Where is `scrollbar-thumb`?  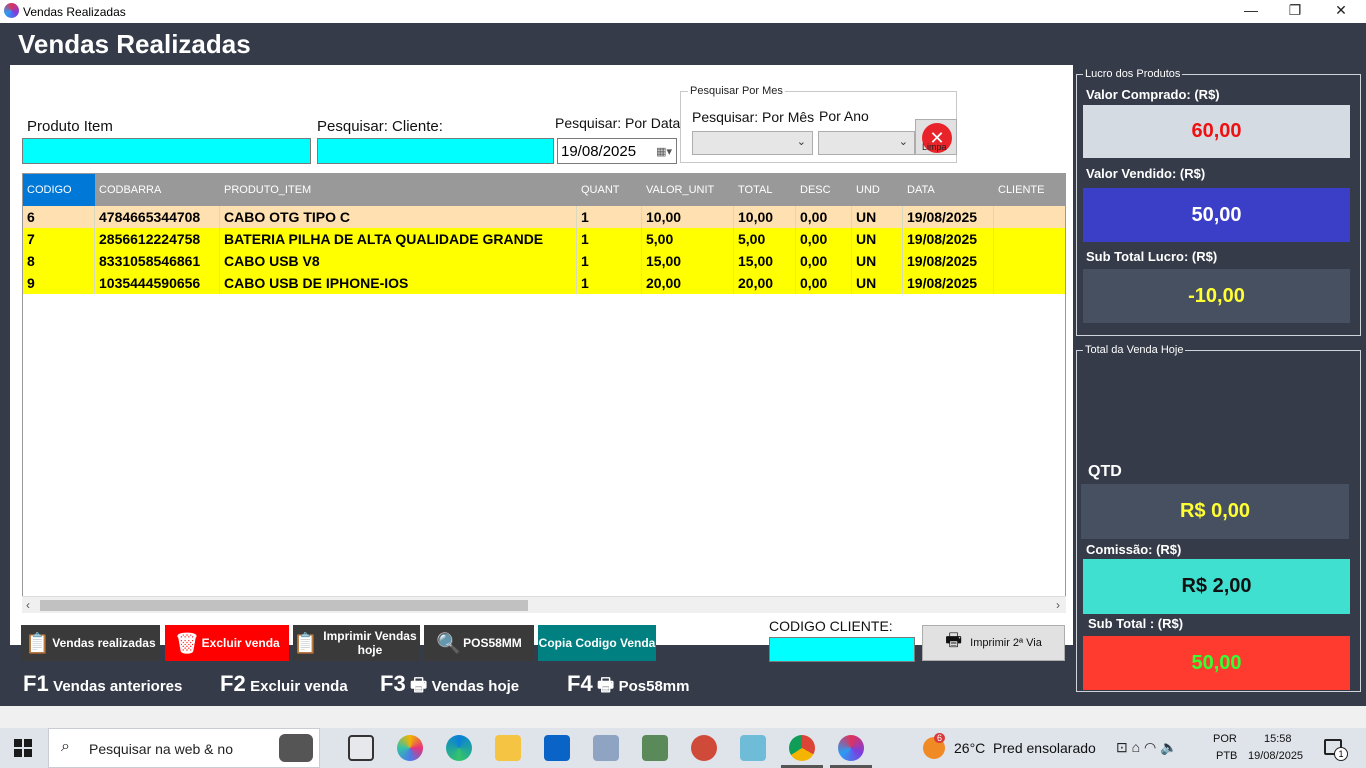
scrollbar-thumb is located at coordinates (284, 605).